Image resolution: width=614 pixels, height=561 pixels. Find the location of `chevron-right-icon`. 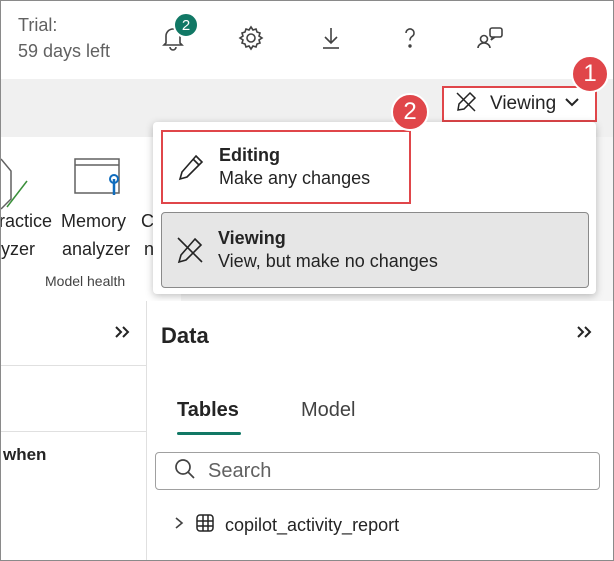

chevron-right-icon is located at coordinates (179, 525).